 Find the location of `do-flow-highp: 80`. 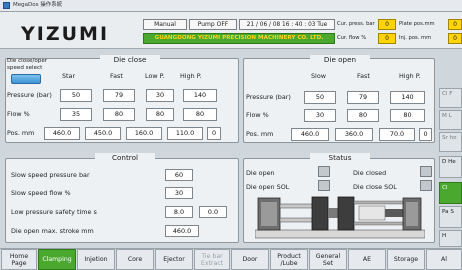

do-flow-highp: 80 is located at coordinates (407, 115).